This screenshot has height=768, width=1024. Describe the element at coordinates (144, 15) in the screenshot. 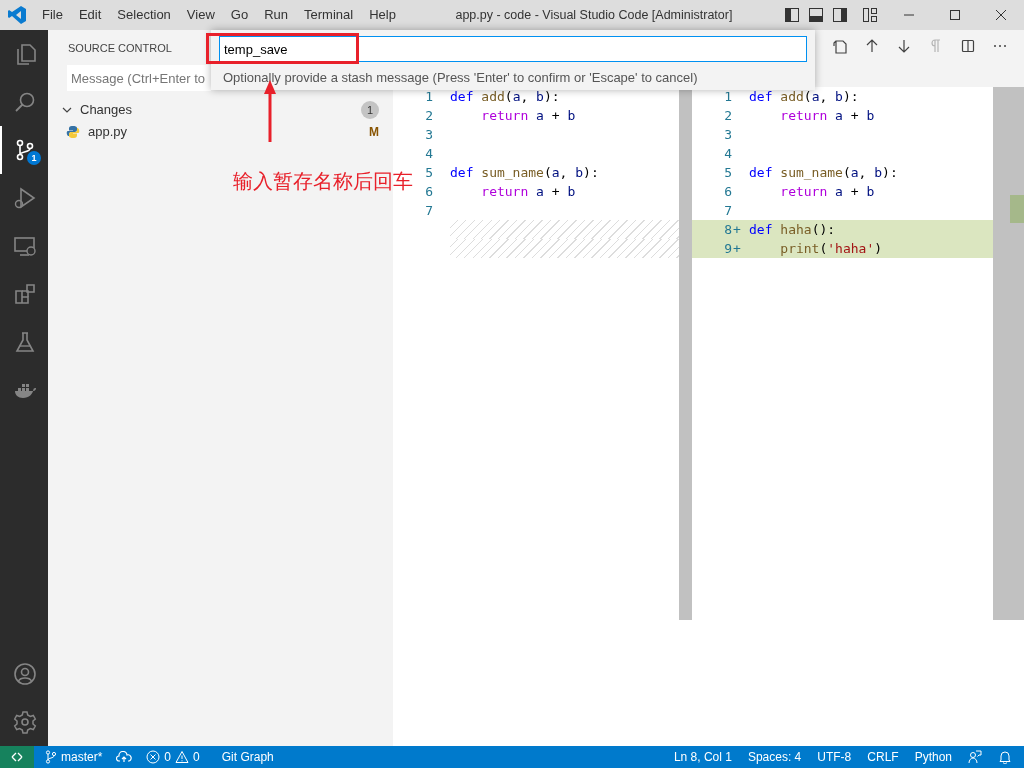

I see `menu-item: Selection` at that location.